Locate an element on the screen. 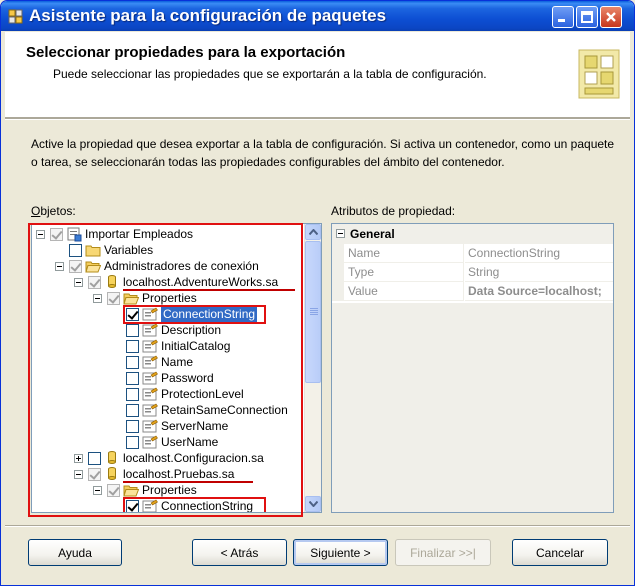 This screenshot has height=586, width=635. tree-item-label: localhost.Pruebas.sa is located at coordinates (179, 474).